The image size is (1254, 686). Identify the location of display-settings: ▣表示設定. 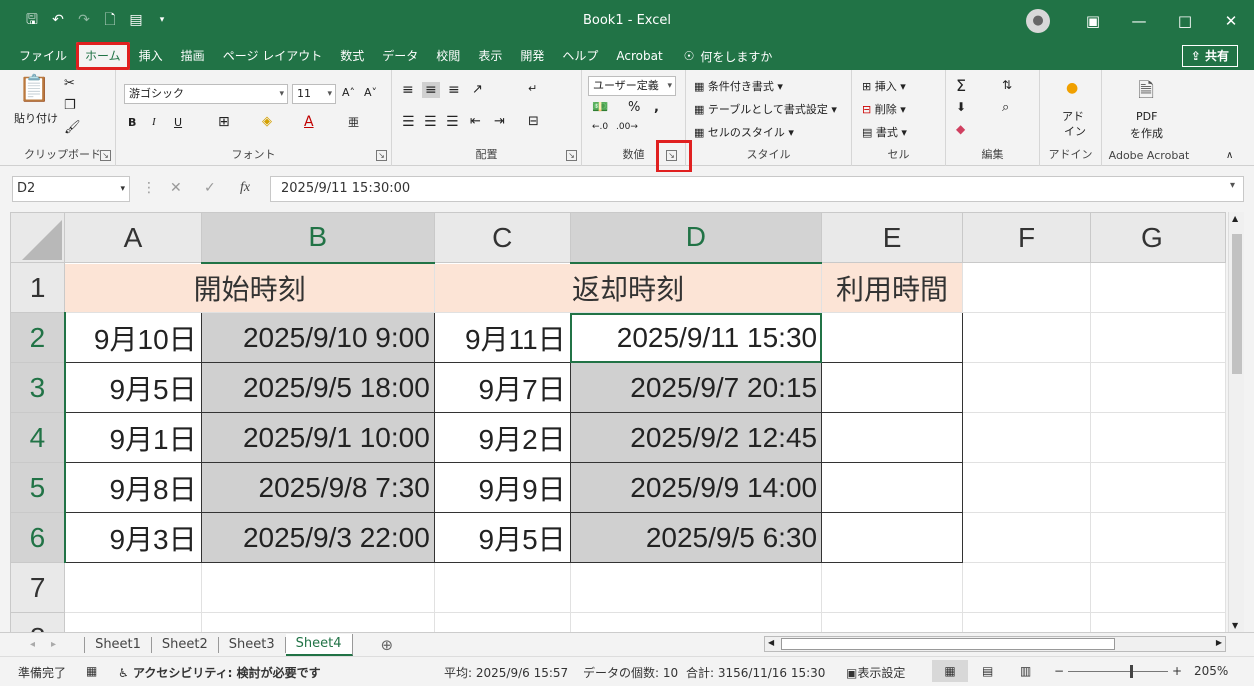
(875, 672).